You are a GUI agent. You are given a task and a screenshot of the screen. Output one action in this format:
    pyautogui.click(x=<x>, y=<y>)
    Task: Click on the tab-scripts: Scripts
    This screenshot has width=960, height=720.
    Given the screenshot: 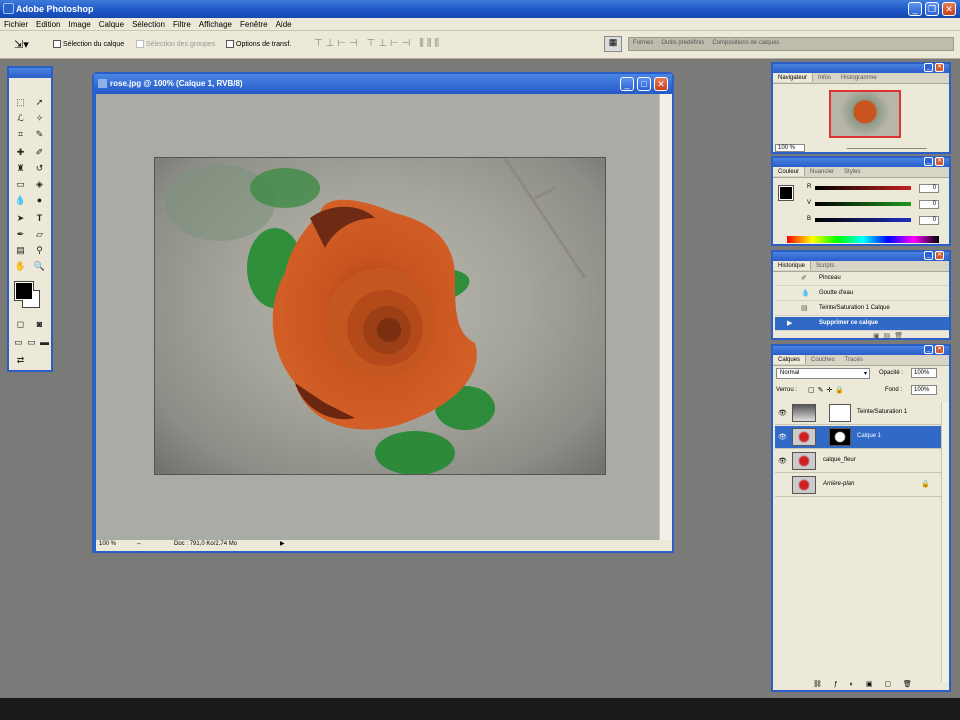 What is the action you would take?
    pyautogui.click(x=825, y=265)
    